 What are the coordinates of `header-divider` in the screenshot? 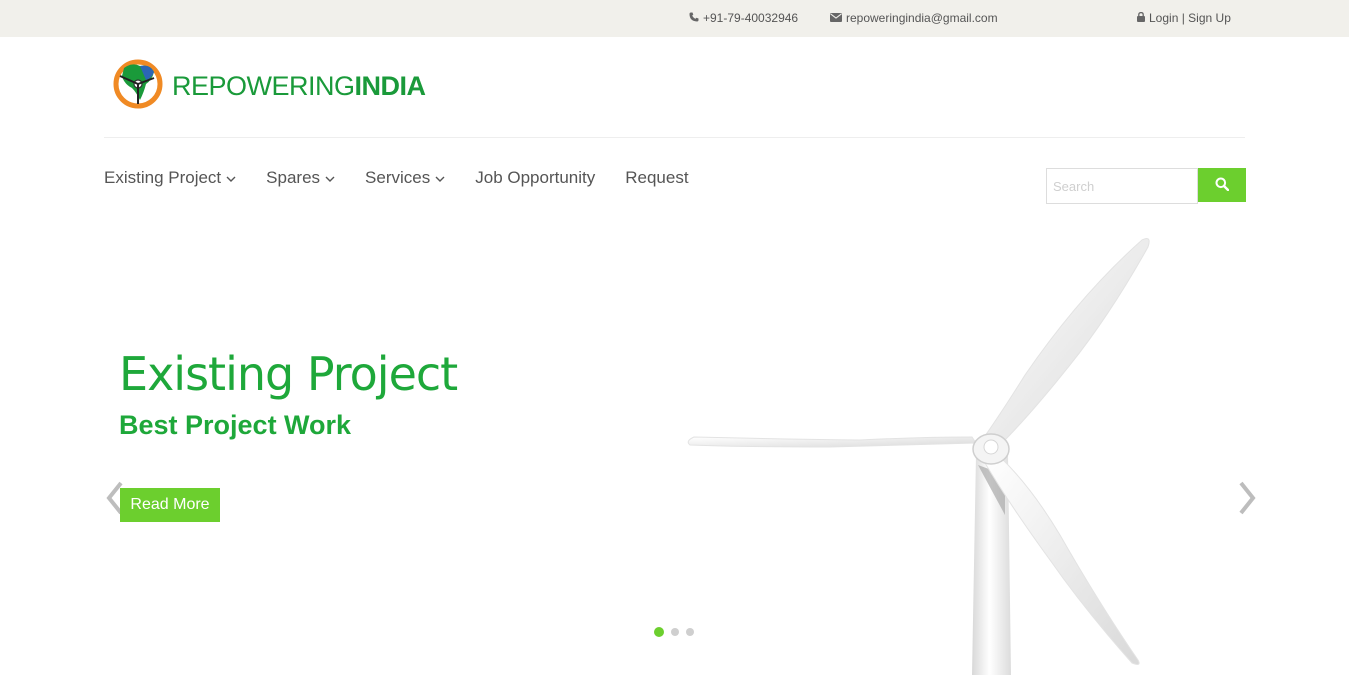 It's located at (674, 137).